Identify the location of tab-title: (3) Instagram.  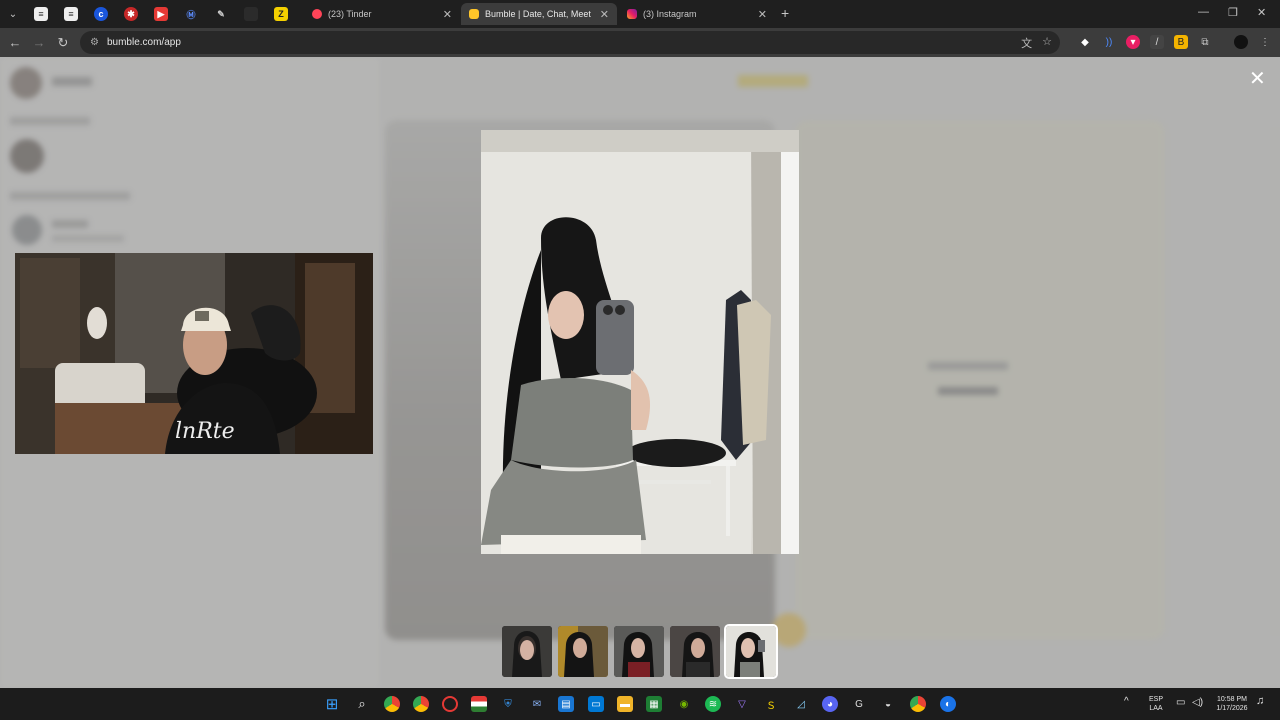
(670, 14).